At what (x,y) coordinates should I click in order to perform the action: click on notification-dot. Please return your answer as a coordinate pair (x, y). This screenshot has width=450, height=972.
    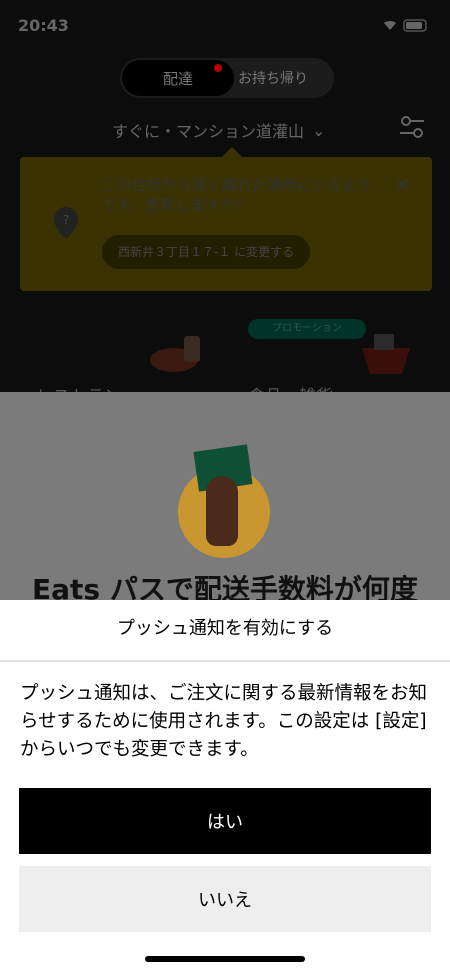
    Looking at the image, I should click on (218, 68).